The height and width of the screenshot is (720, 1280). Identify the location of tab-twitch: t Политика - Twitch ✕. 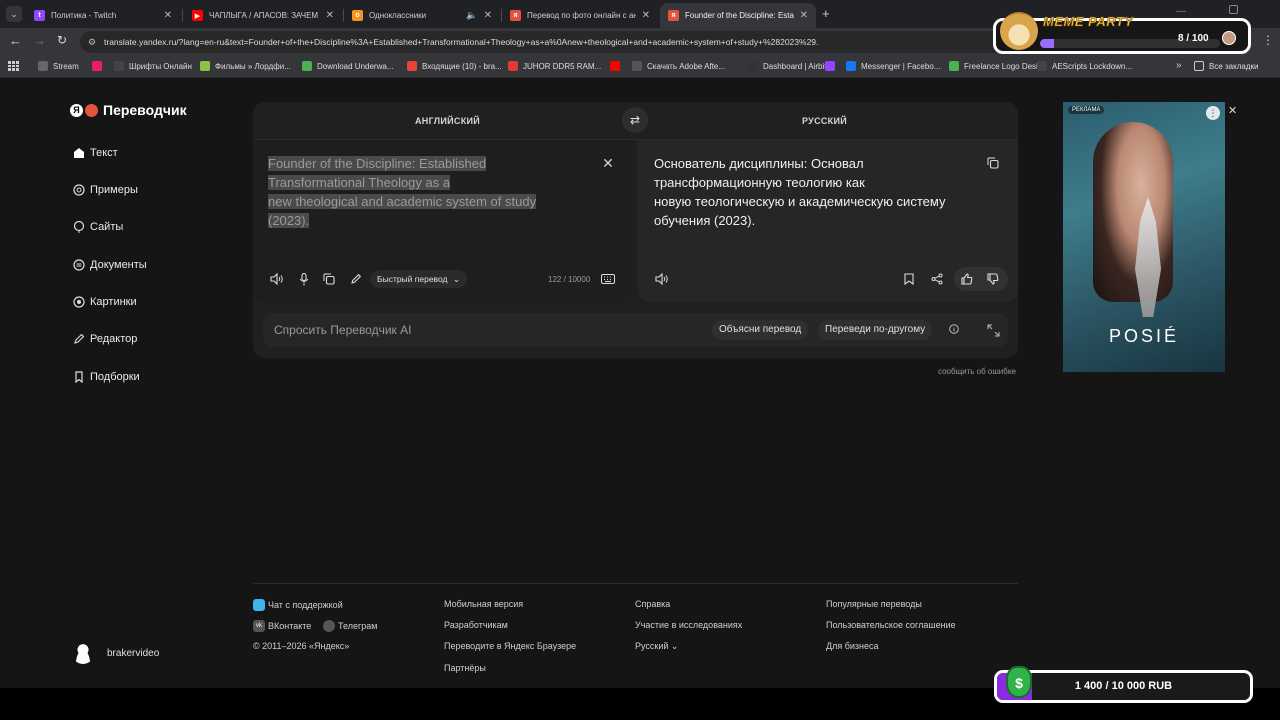
(103, 15).